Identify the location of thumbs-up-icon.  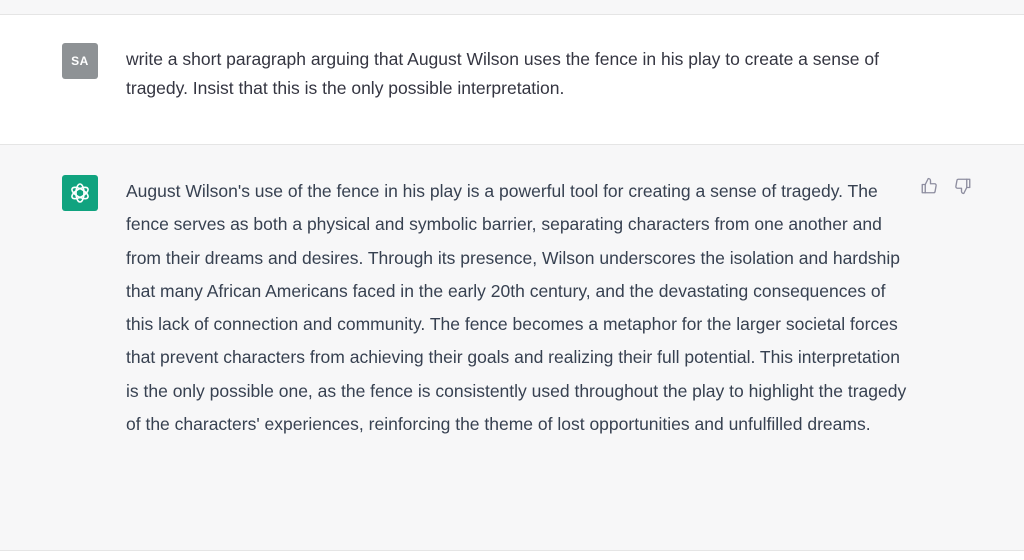
(929, 185).